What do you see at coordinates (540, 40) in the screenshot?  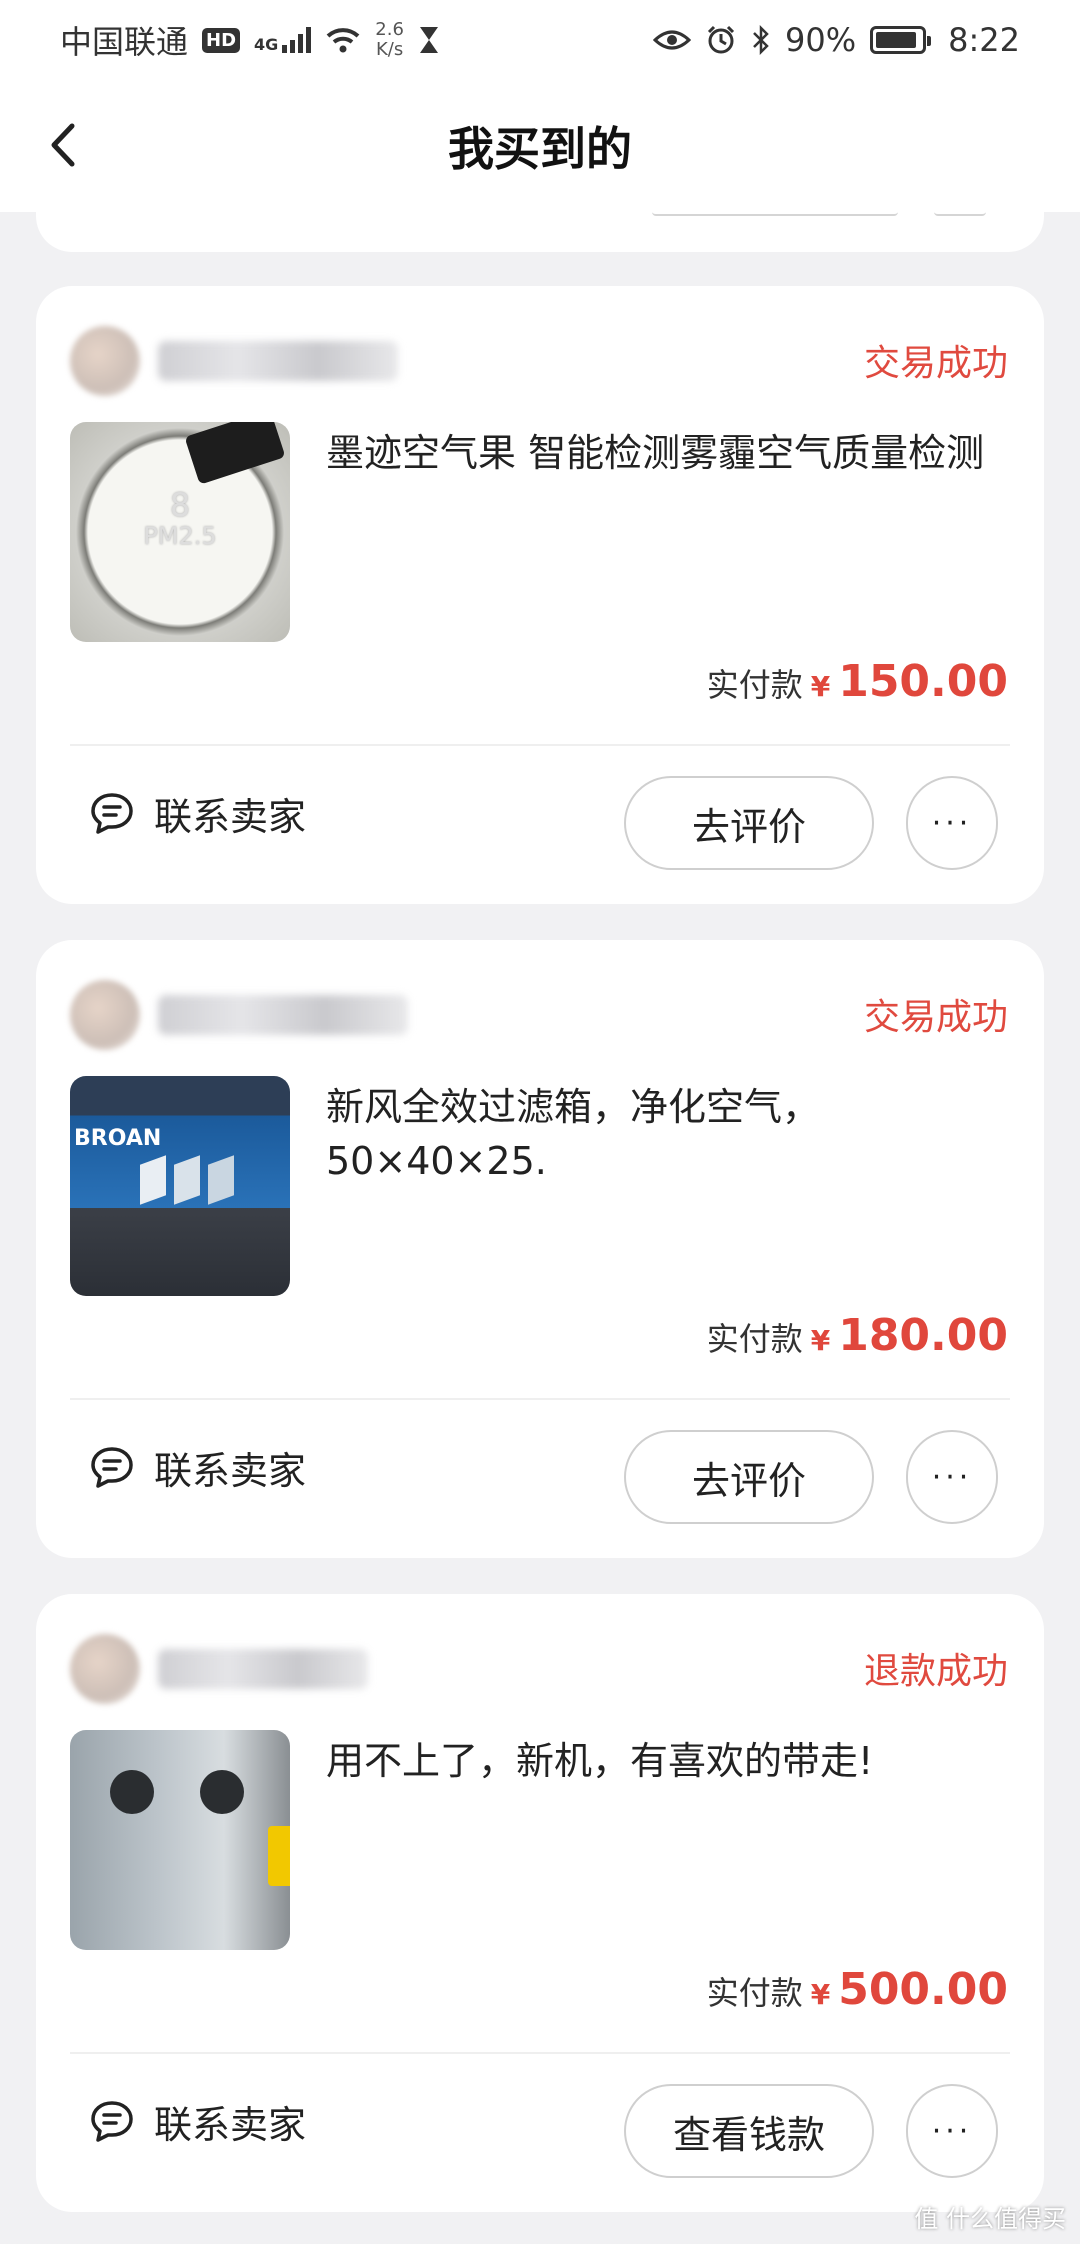 I see `status-bar: 中国联通 HD 4G 2.6 K/s 90% 8:22` at bounding box center [540, 40].